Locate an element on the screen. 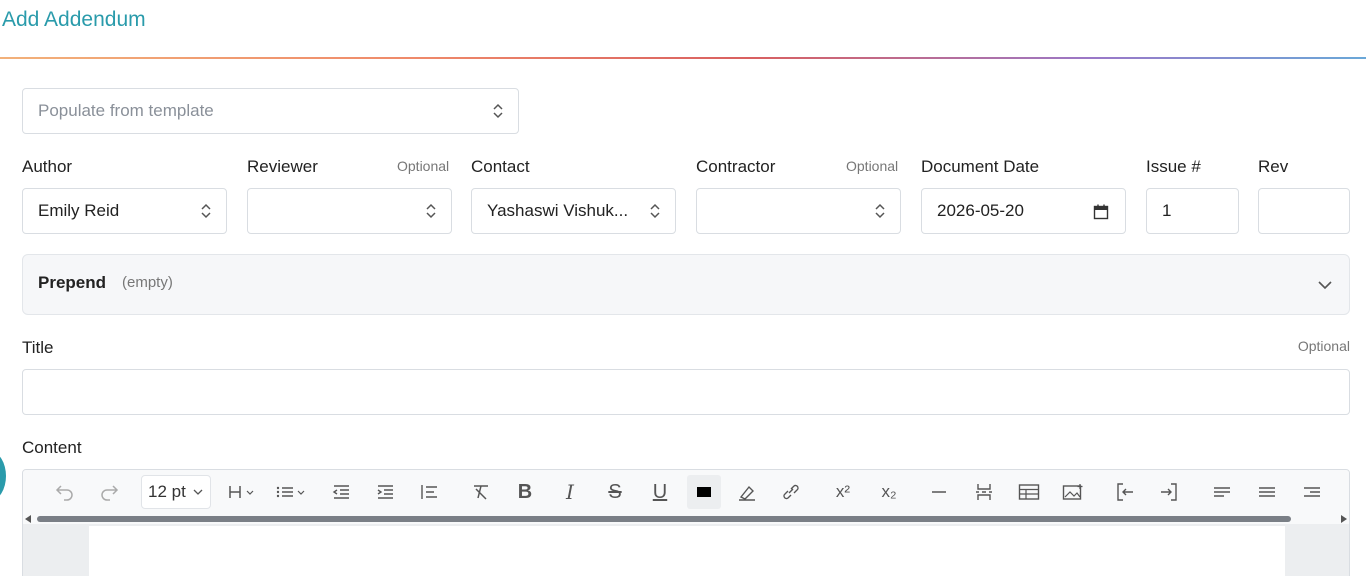  title-label: Title is located at coordinates (38, 347).